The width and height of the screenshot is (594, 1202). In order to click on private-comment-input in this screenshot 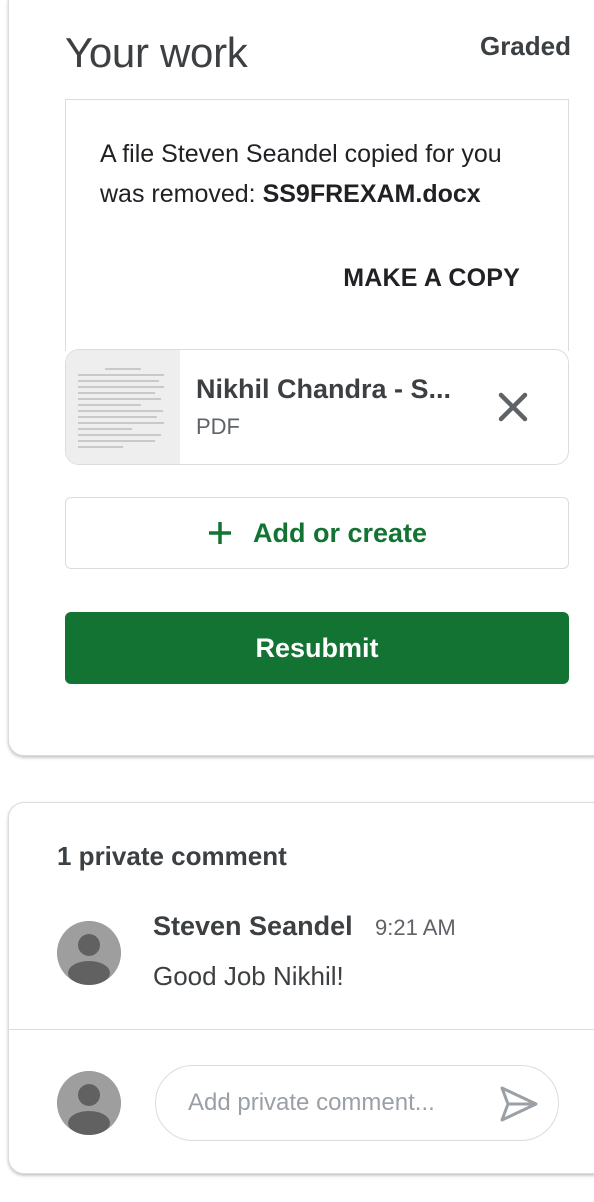, I will do `click(331, 1103)`.